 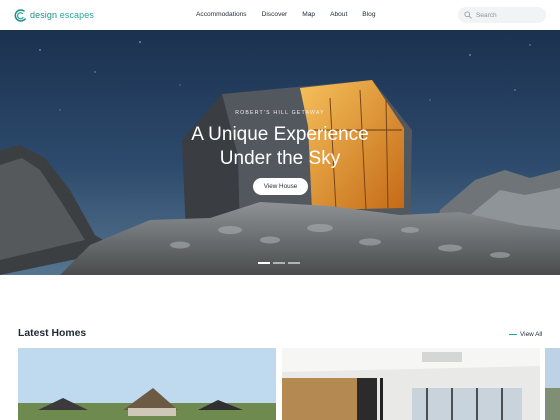 I want to click on logo-text: design escapes, so click(x=62, y=14).